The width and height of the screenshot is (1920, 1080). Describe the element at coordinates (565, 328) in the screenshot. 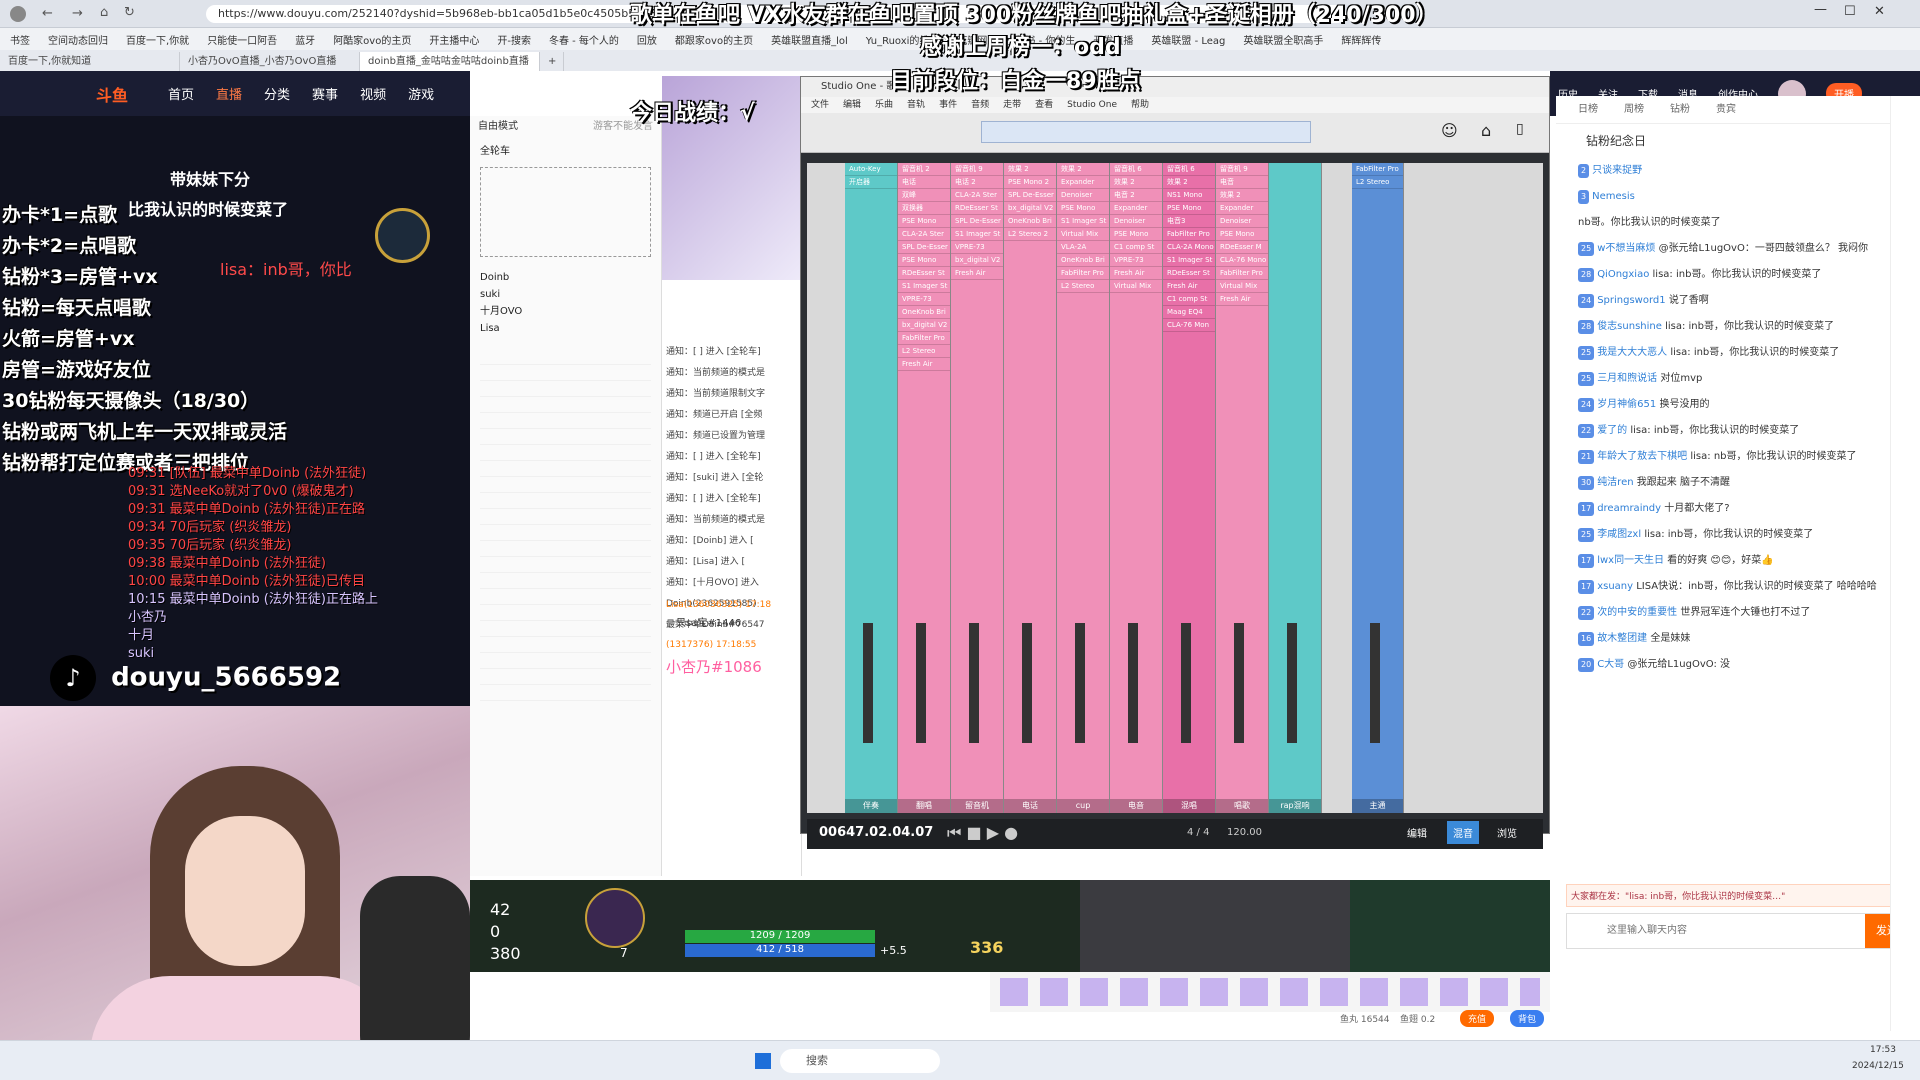

I see `channel-user: Lisa` at that location.